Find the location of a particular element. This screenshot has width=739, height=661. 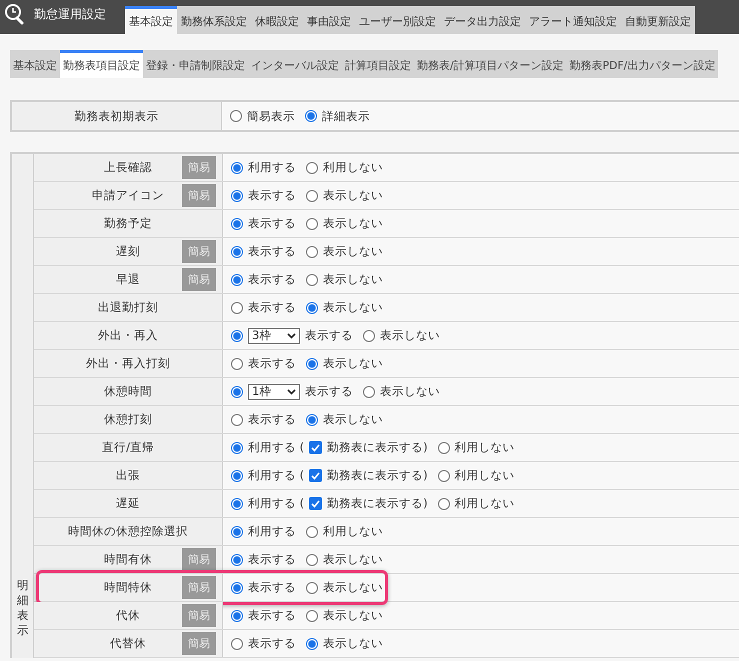

setting-label: 時間有休 is located at coordinates (128, 559).